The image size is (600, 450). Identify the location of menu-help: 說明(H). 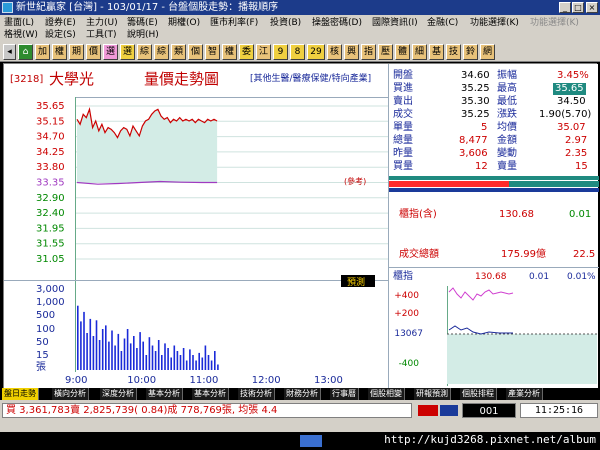
(143, 35).